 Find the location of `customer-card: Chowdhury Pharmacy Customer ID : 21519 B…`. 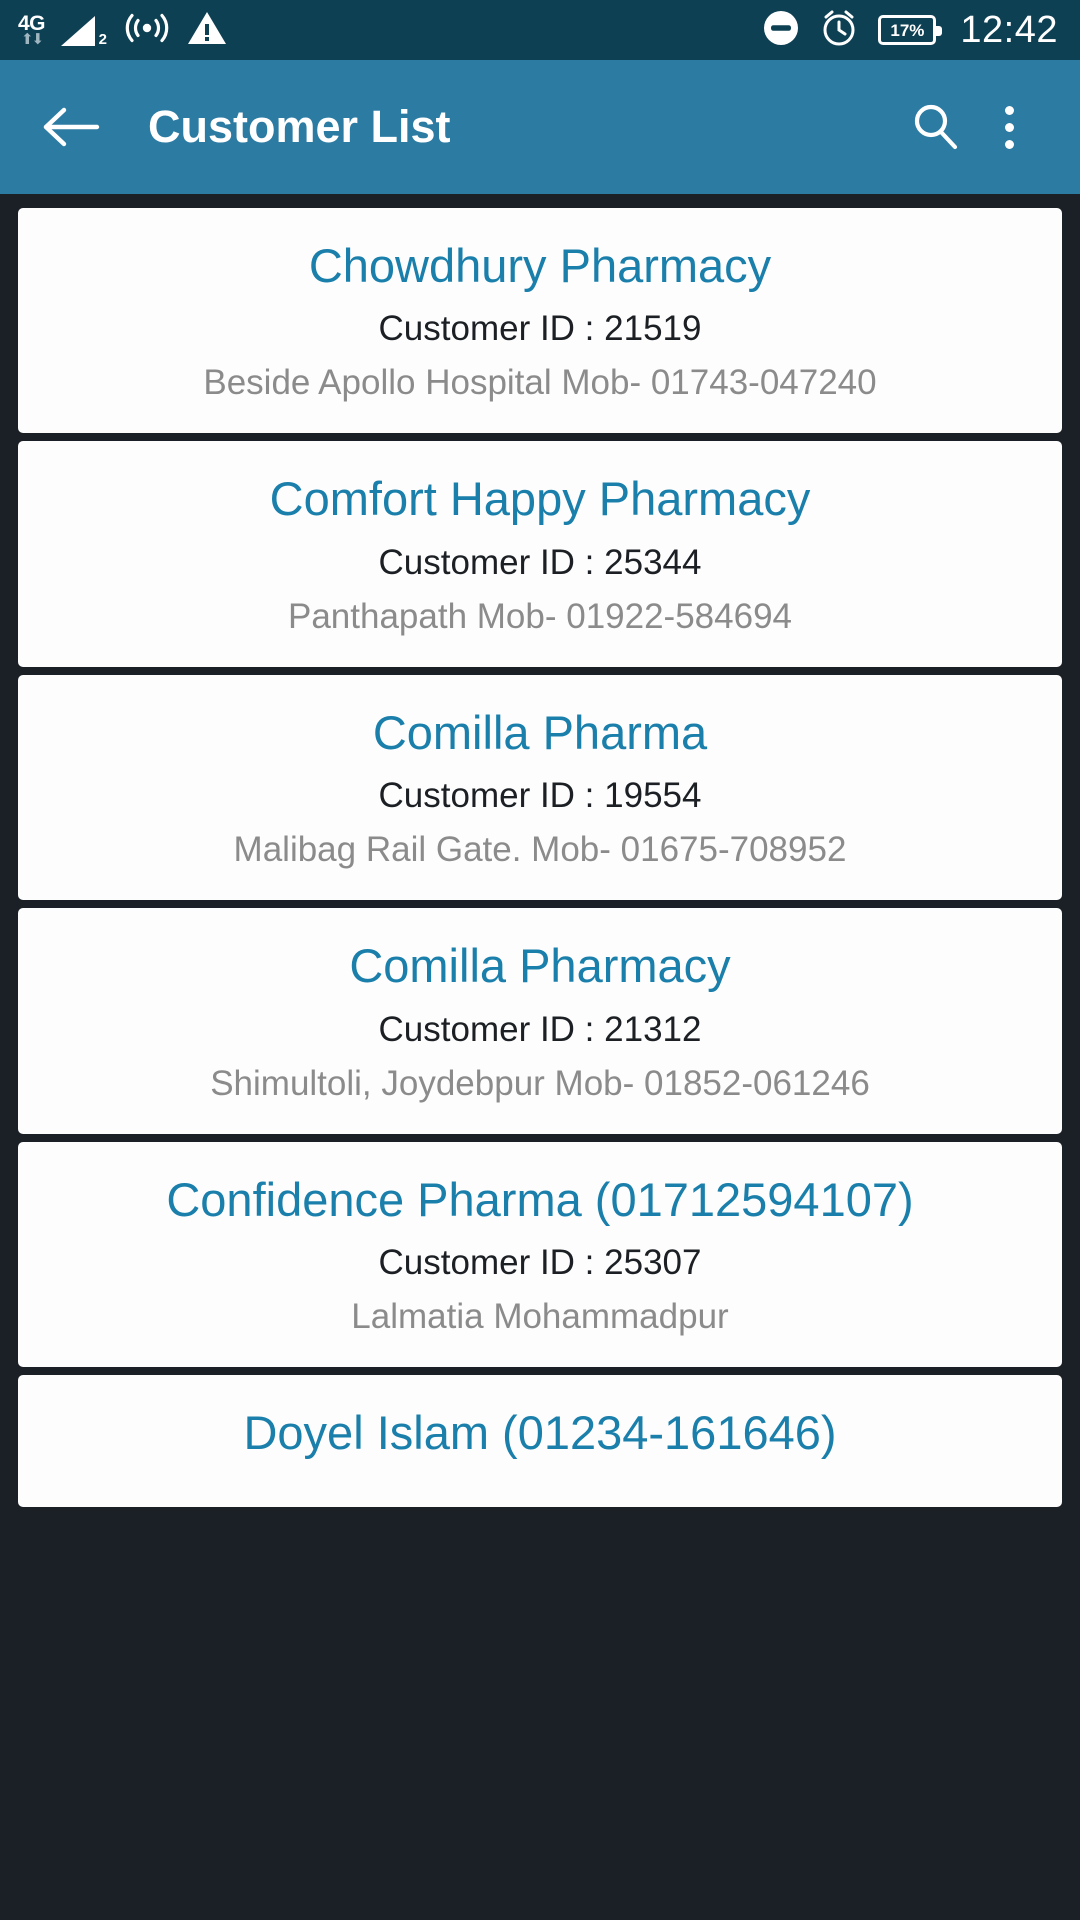

customer-card: Chowdhury Pharmacy Customer ID : 21519 B… is located at coordinates (540, 321).